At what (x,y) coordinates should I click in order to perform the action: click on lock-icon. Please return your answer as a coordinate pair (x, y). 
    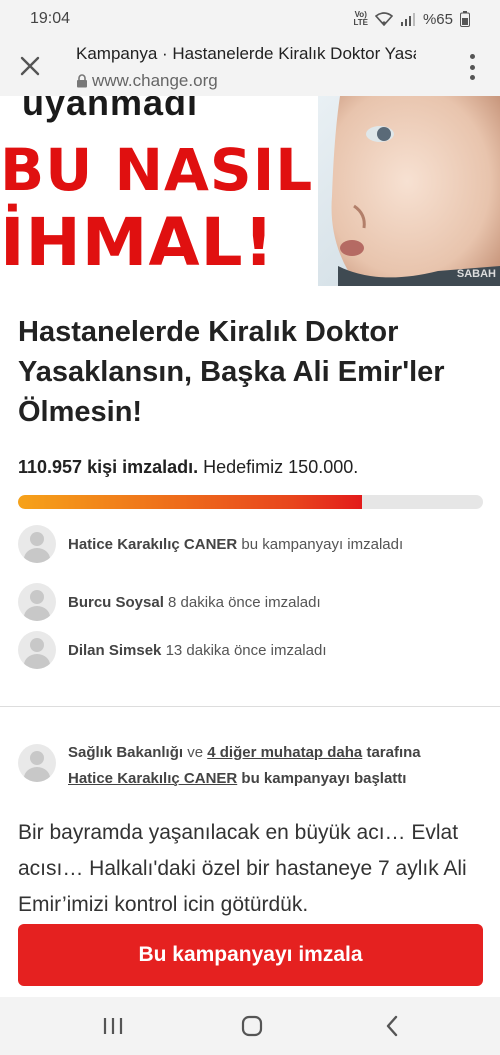
    Looking at the image, I should click on (82, 81).